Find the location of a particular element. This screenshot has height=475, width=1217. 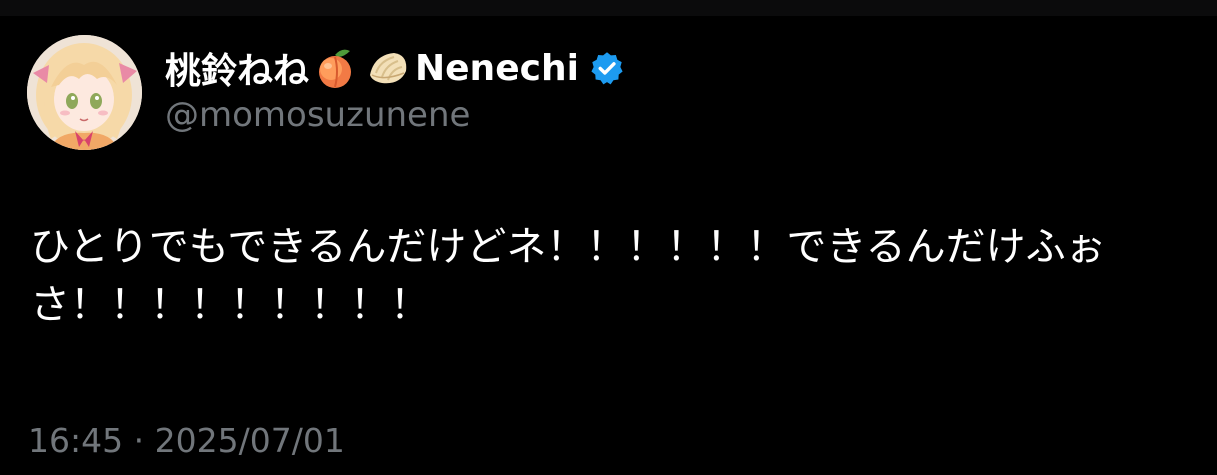

tweet-timestamp: 16:45 · 2025/07/01 is located at coordinates (186, 440).